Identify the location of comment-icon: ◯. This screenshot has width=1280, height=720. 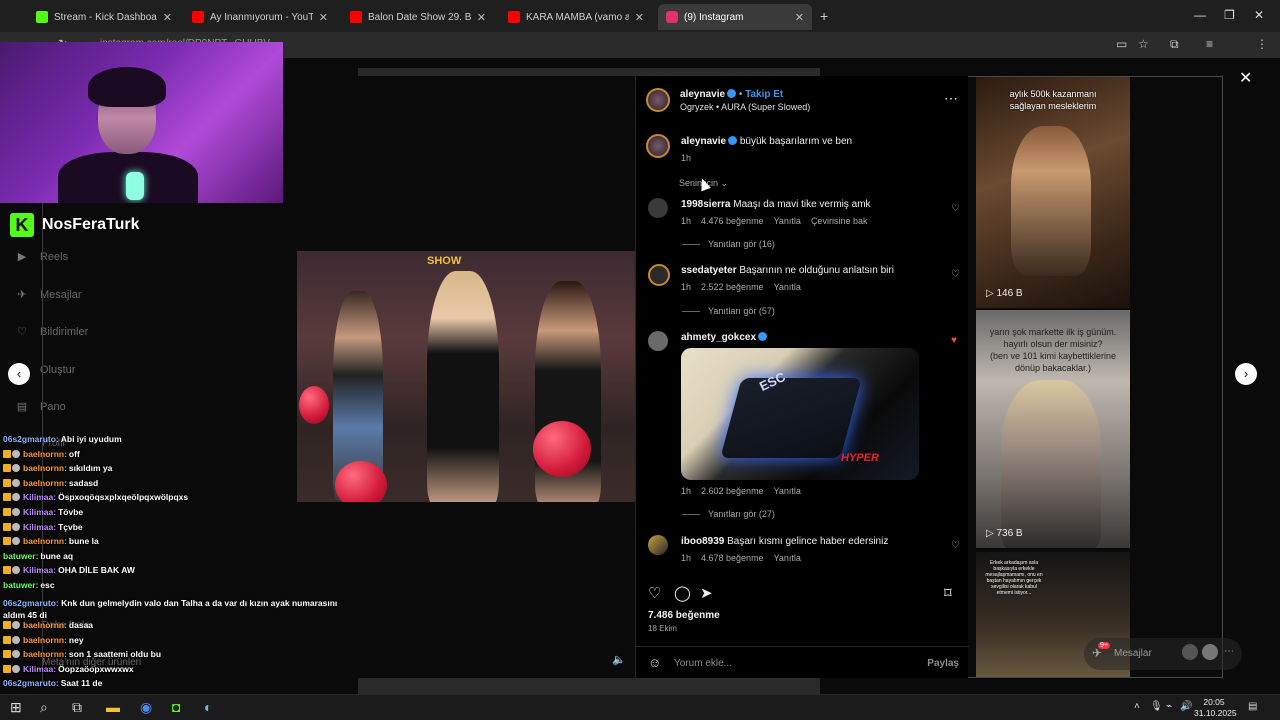
(682, 593).